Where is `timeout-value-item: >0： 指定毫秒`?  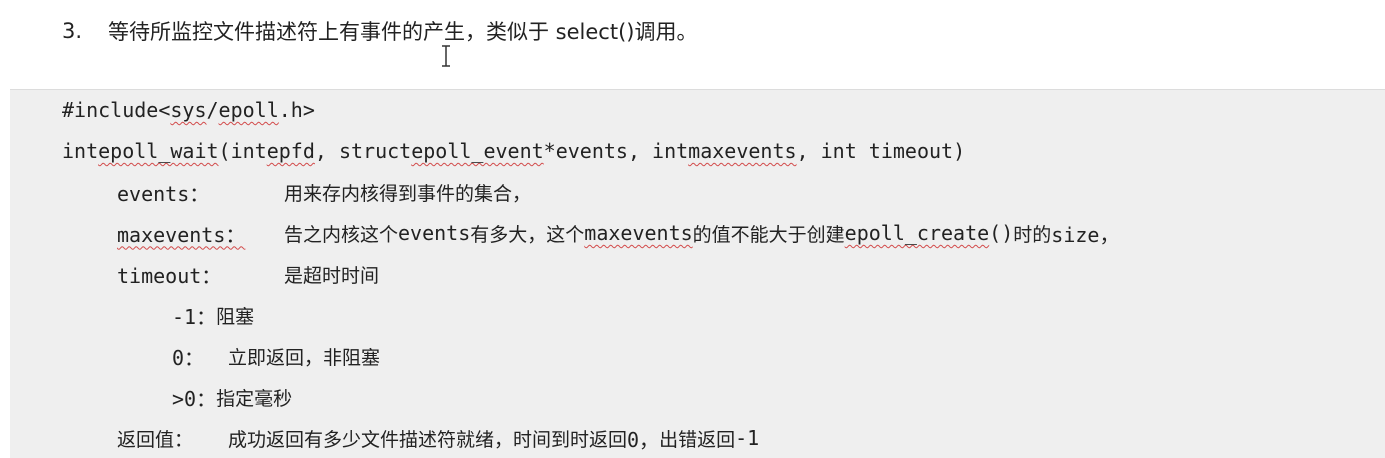 timeout-value-item: >0： 指定毫秒 is located at coordinates (232, 397).